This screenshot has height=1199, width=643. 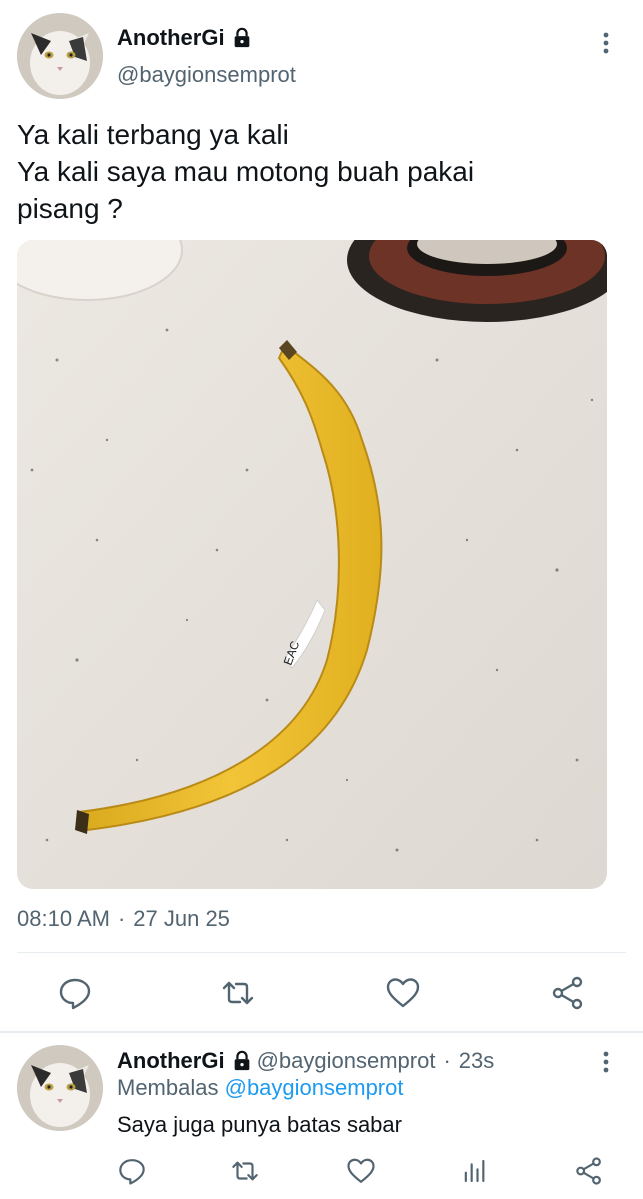 I want to click on tweet-date: 27 Jun 25, so click(x=181, y=918).